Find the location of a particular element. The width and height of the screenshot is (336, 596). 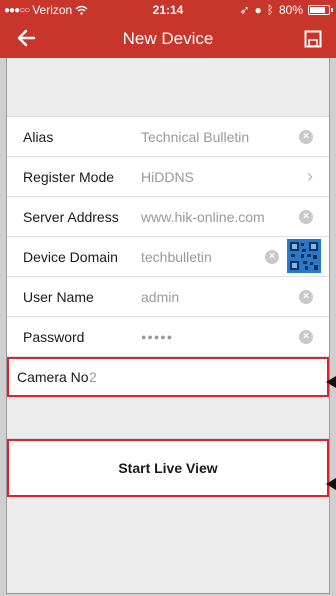

alias-row: Alias Technical Bulletin × is located at coordinates (168, 137).